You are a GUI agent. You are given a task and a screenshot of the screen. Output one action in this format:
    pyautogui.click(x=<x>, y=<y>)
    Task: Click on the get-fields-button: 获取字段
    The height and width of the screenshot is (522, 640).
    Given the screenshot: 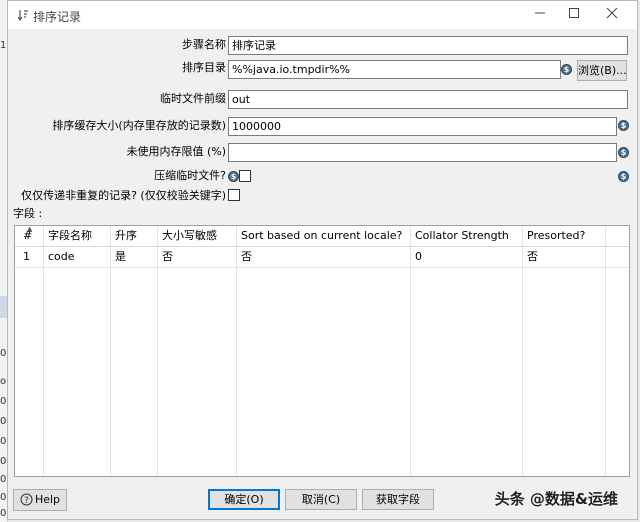 What is the action you would take?
    pyautogui.click(x=398, y=499)
    